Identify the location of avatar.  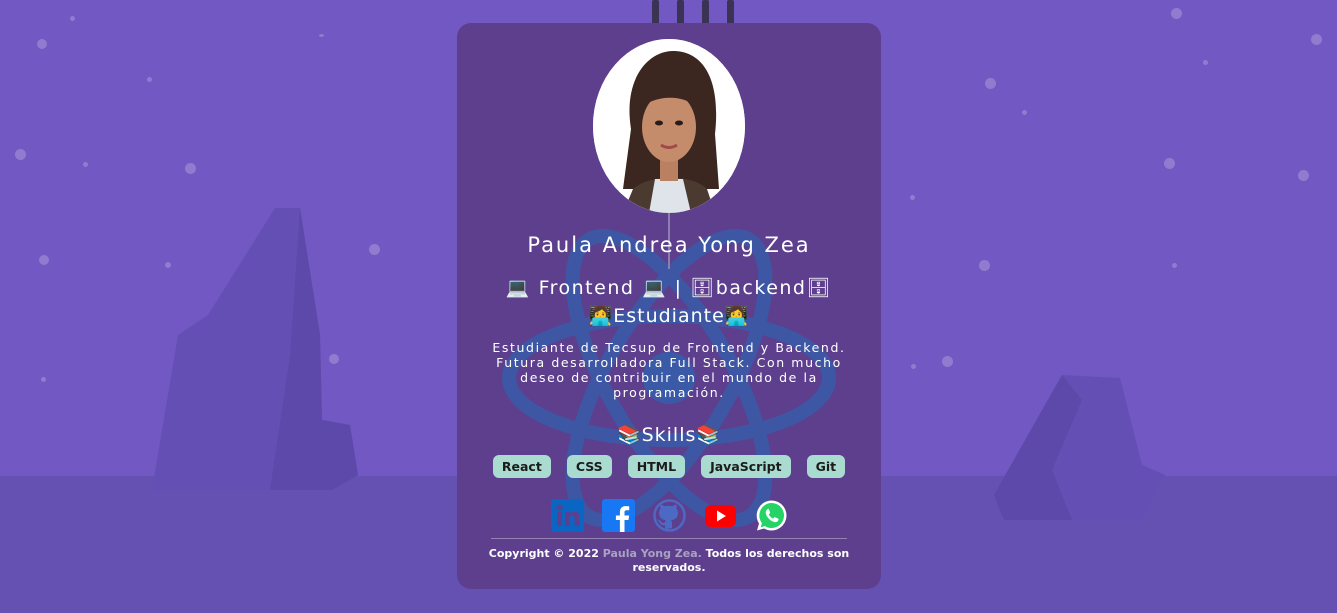
(669, 126).